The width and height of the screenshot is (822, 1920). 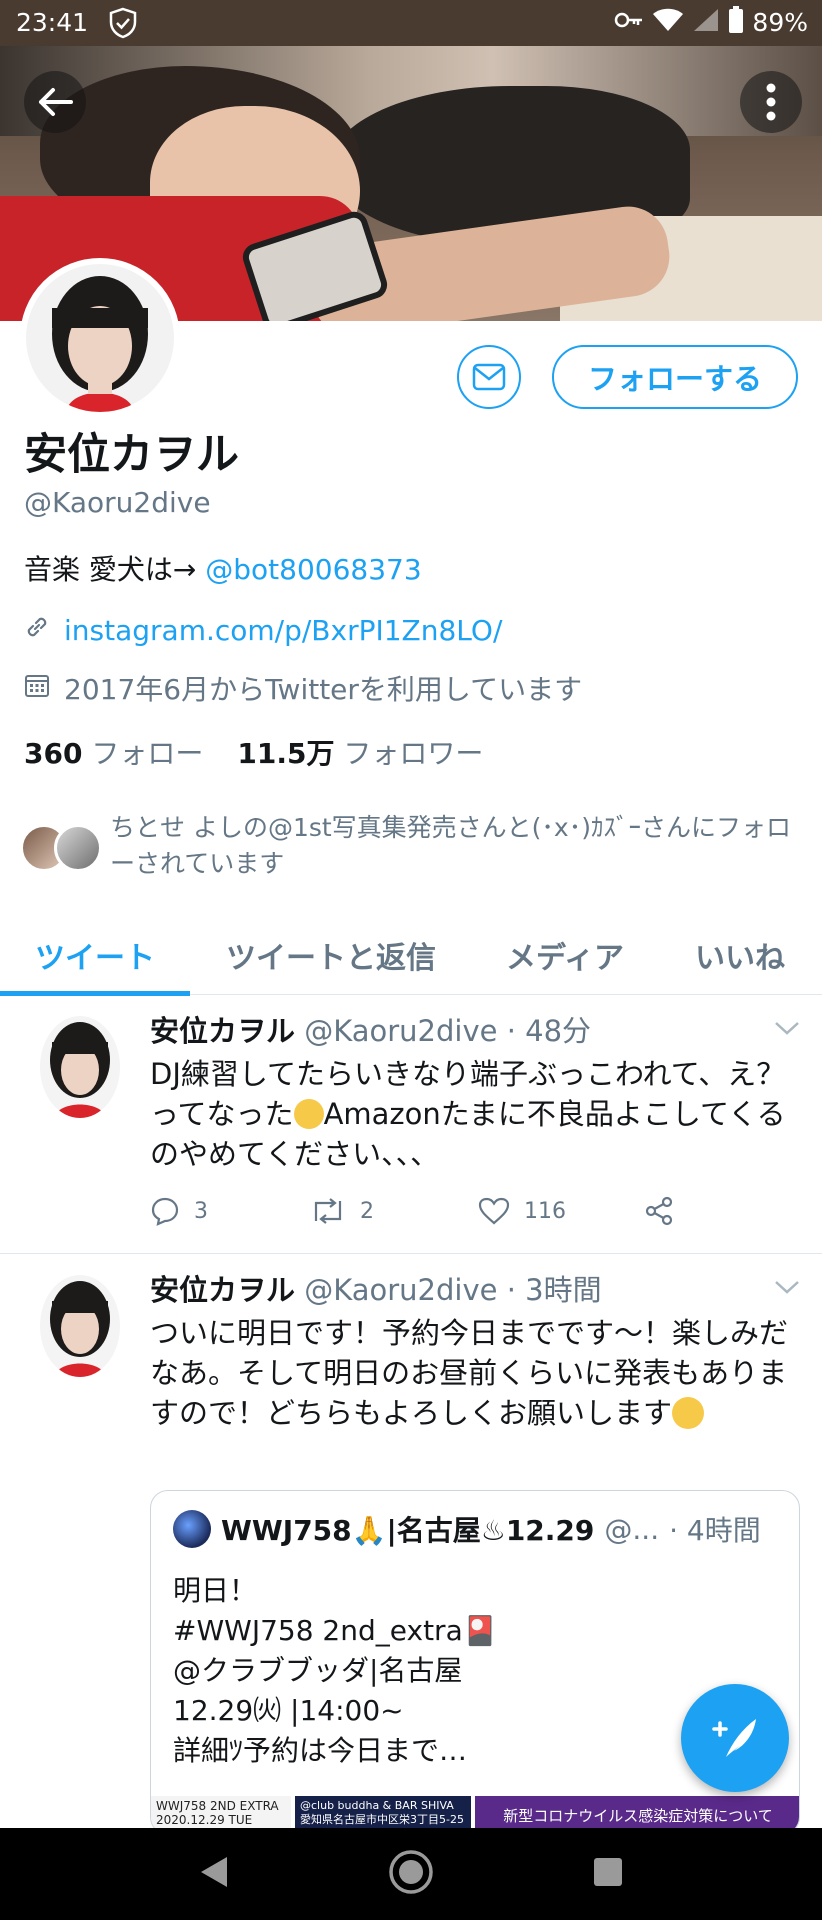 What do you see at coordinates (675, 377) in the screenshot?
I see `follow-button: フォローする` at bounding box center [675, 377].